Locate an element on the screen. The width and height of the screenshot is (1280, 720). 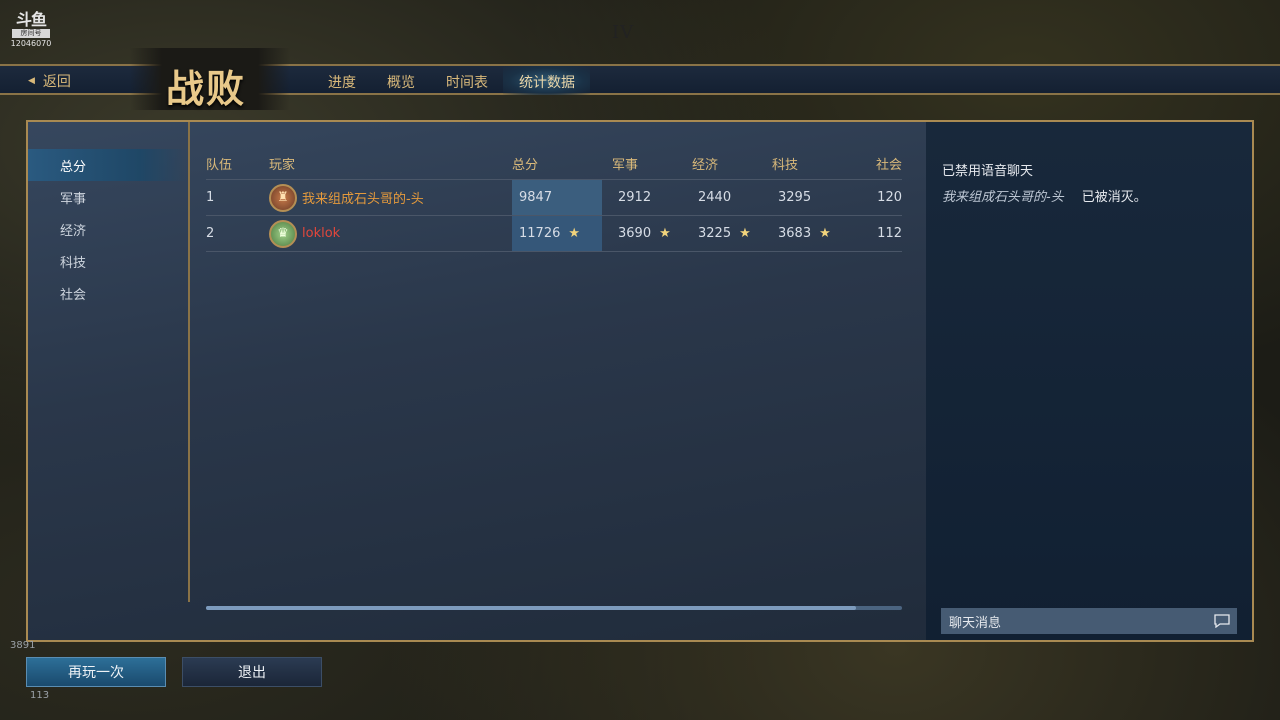
header-economy: 经济 is located at coordinates (705, 164).